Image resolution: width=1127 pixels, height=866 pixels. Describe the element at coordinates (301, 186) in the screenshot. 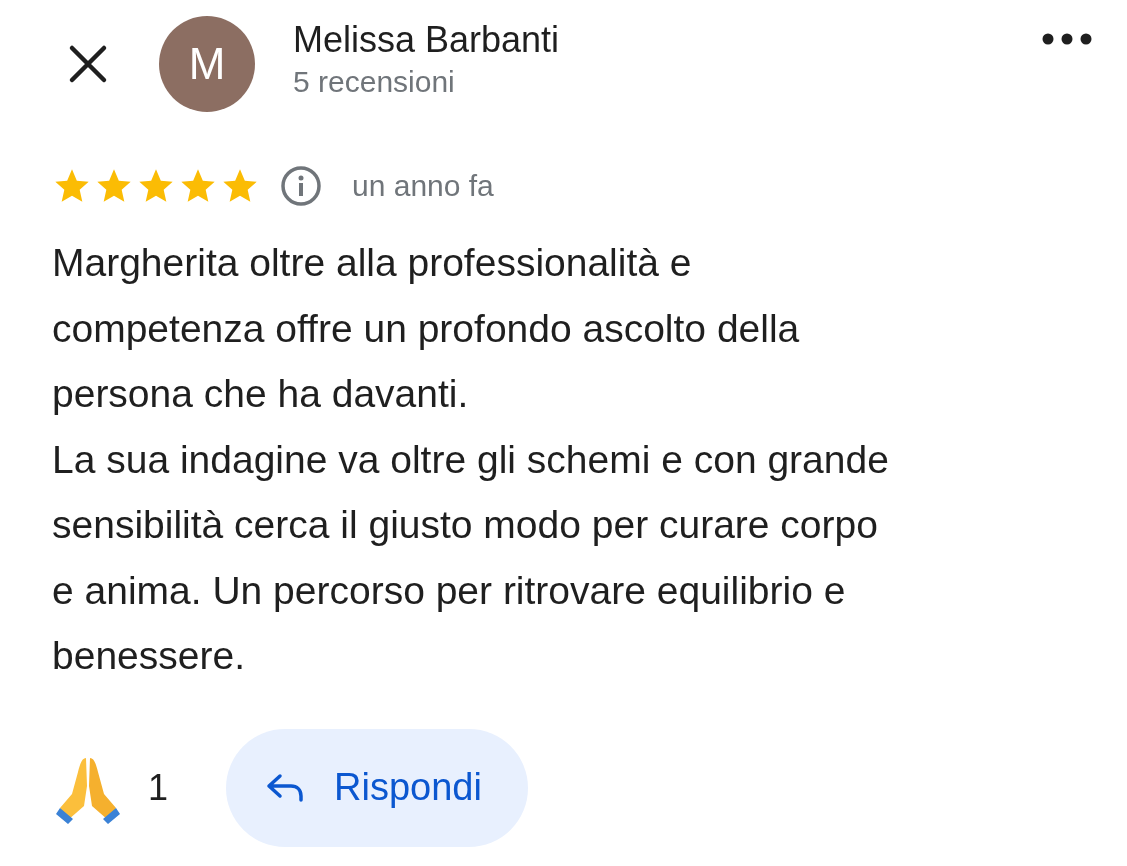

I see `info-icon` at that location.